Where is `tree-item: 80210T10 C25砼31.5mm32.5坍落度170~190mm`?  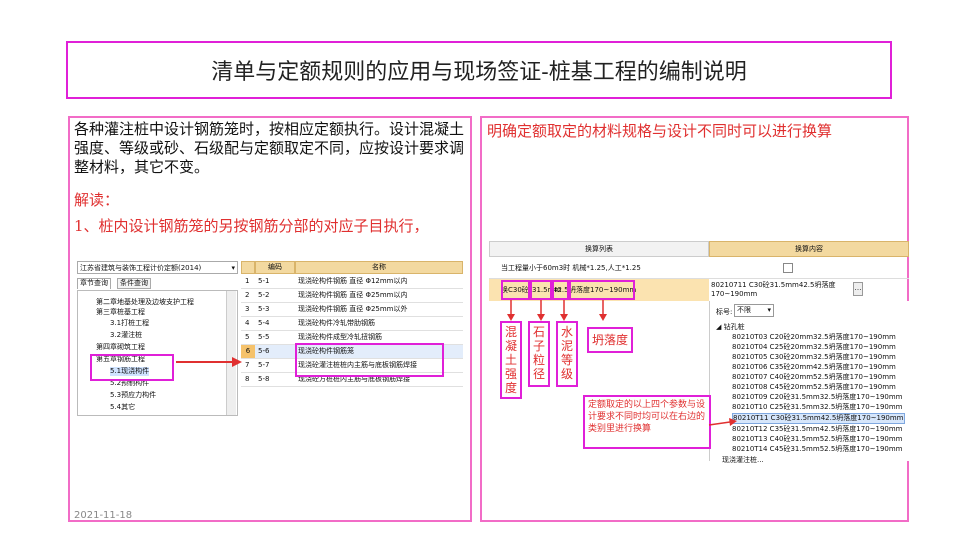 tree-item: 80210T10 C25砼31.5mm32.5坍落度170~190mm is located at coordinates (817, 407).